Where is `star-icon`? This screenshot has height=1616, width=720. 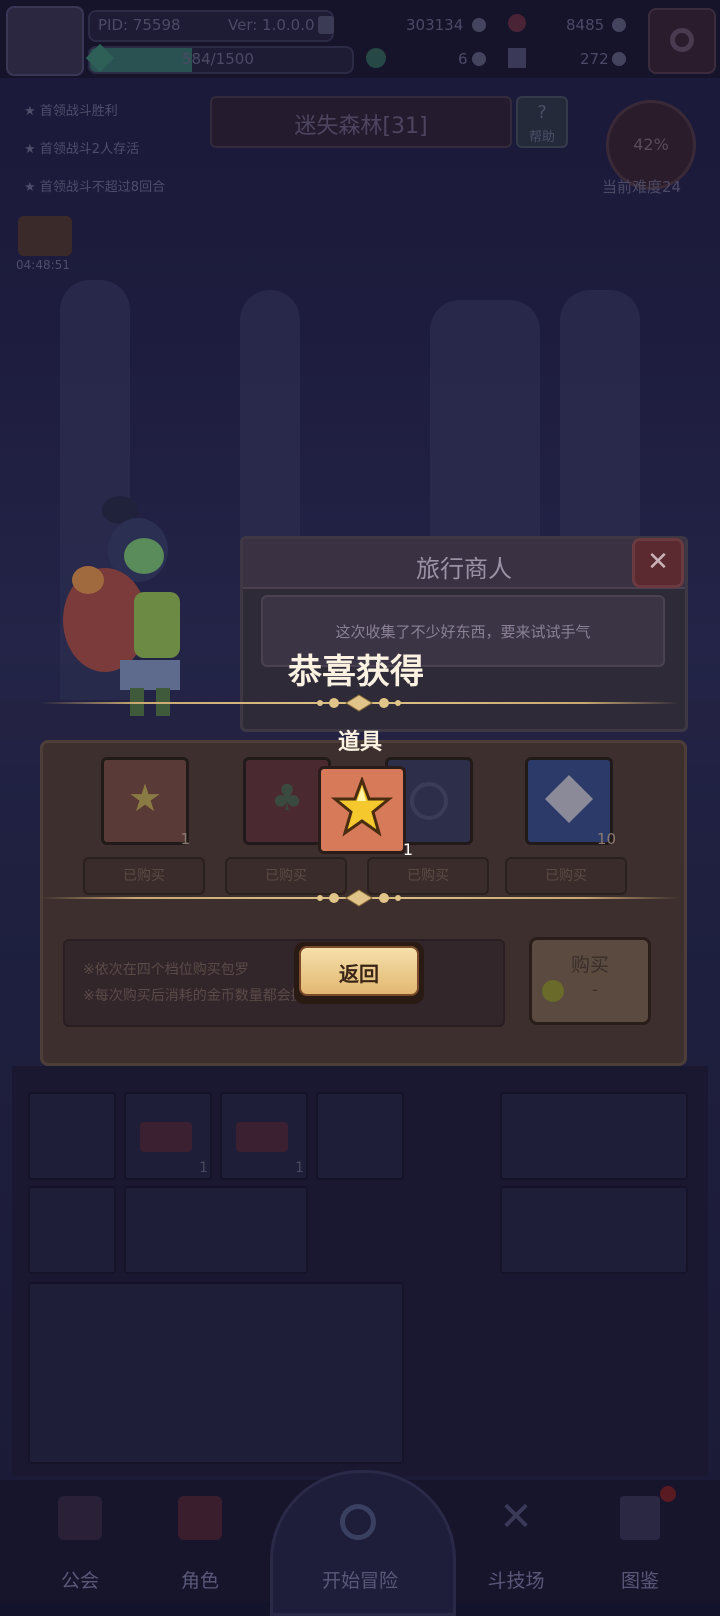 star-icon is located at coordinates (362, 807).